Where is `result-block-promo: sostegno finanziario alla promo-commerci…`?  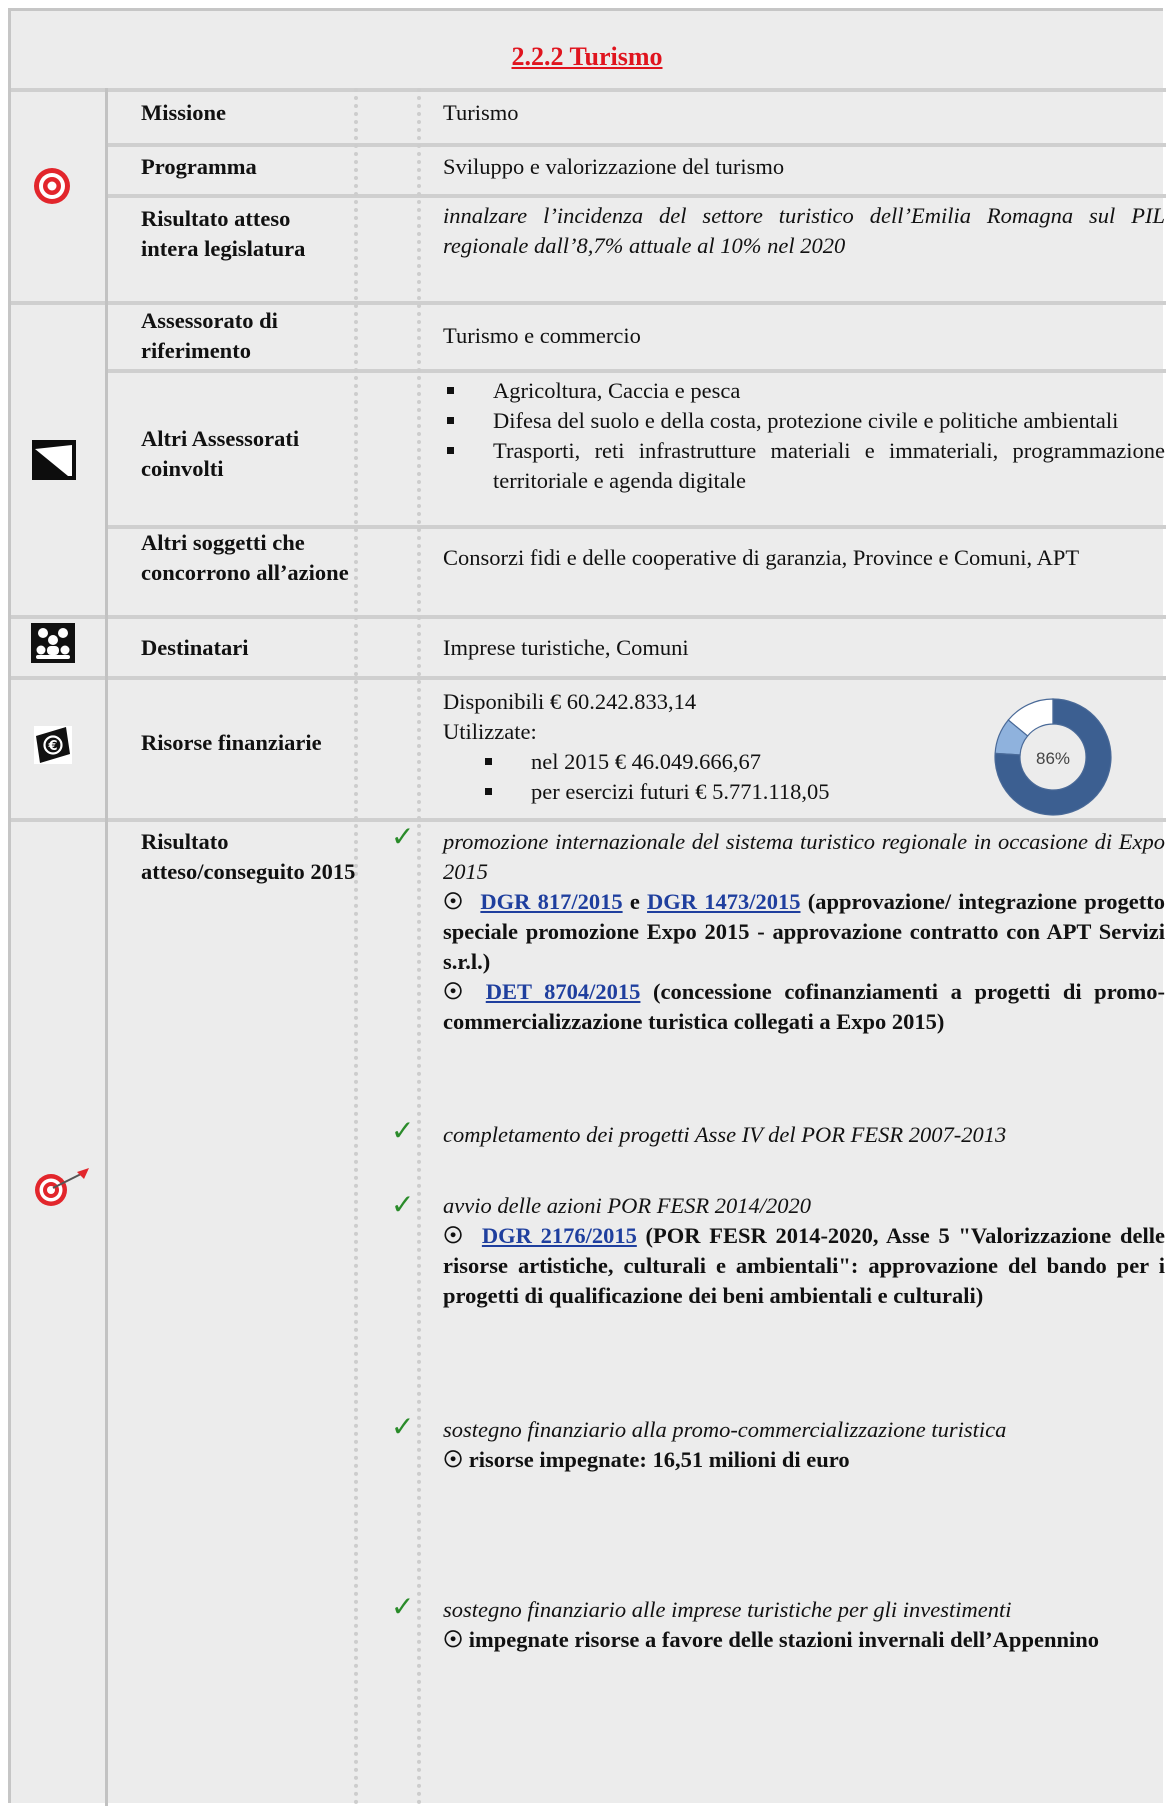 result-block-promo: sostegno finanziario alla promo-commerci… is located at coordinates (804, 1445).